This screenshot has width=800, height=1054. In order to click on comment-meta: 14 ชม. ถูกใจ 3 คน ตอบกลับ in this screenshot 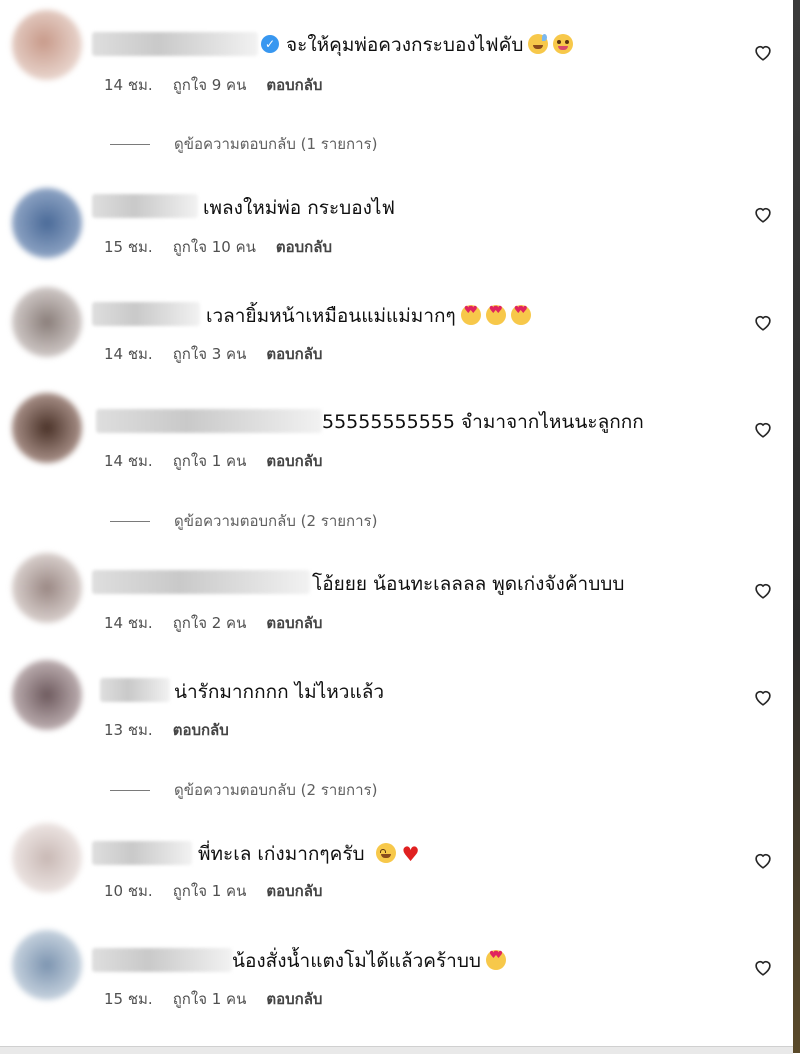, I will do `click(223, 354)`.